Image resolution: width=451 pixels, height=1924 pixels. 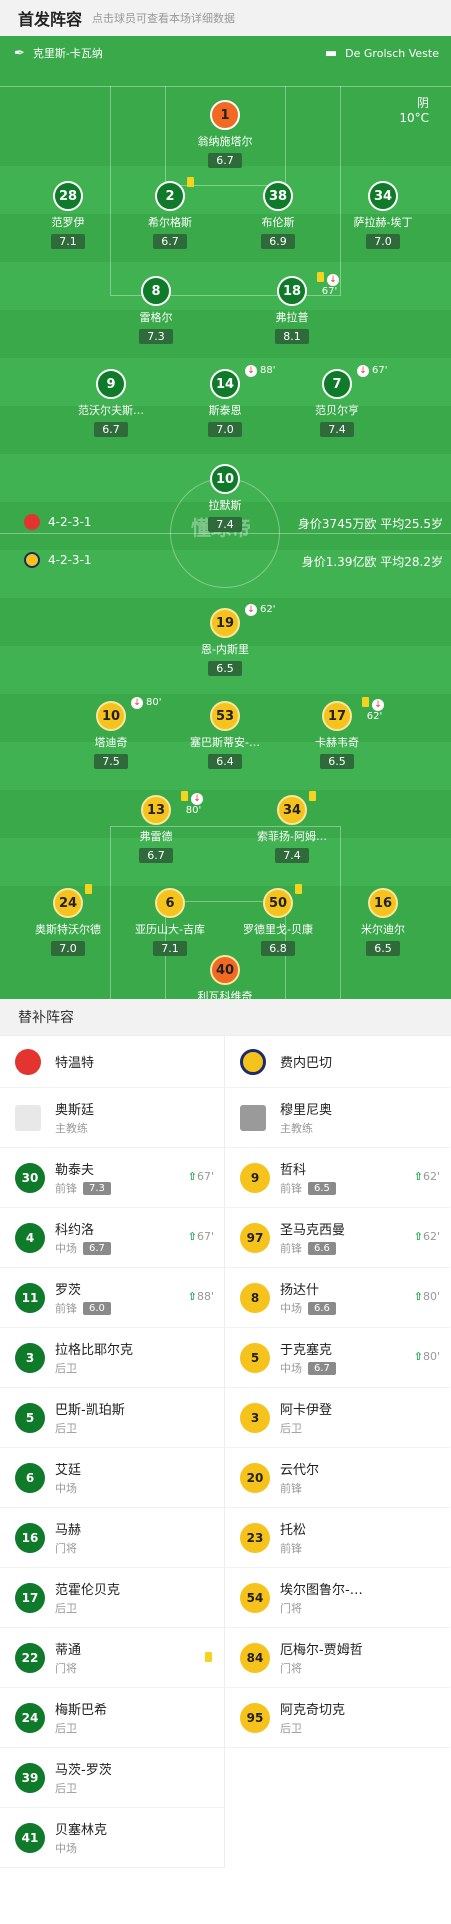 What do you see at coordinates (170, 213) in the screenshot?
I see `home-player: 2 希尔格斯 6.7` at bounding box center [170, 213].